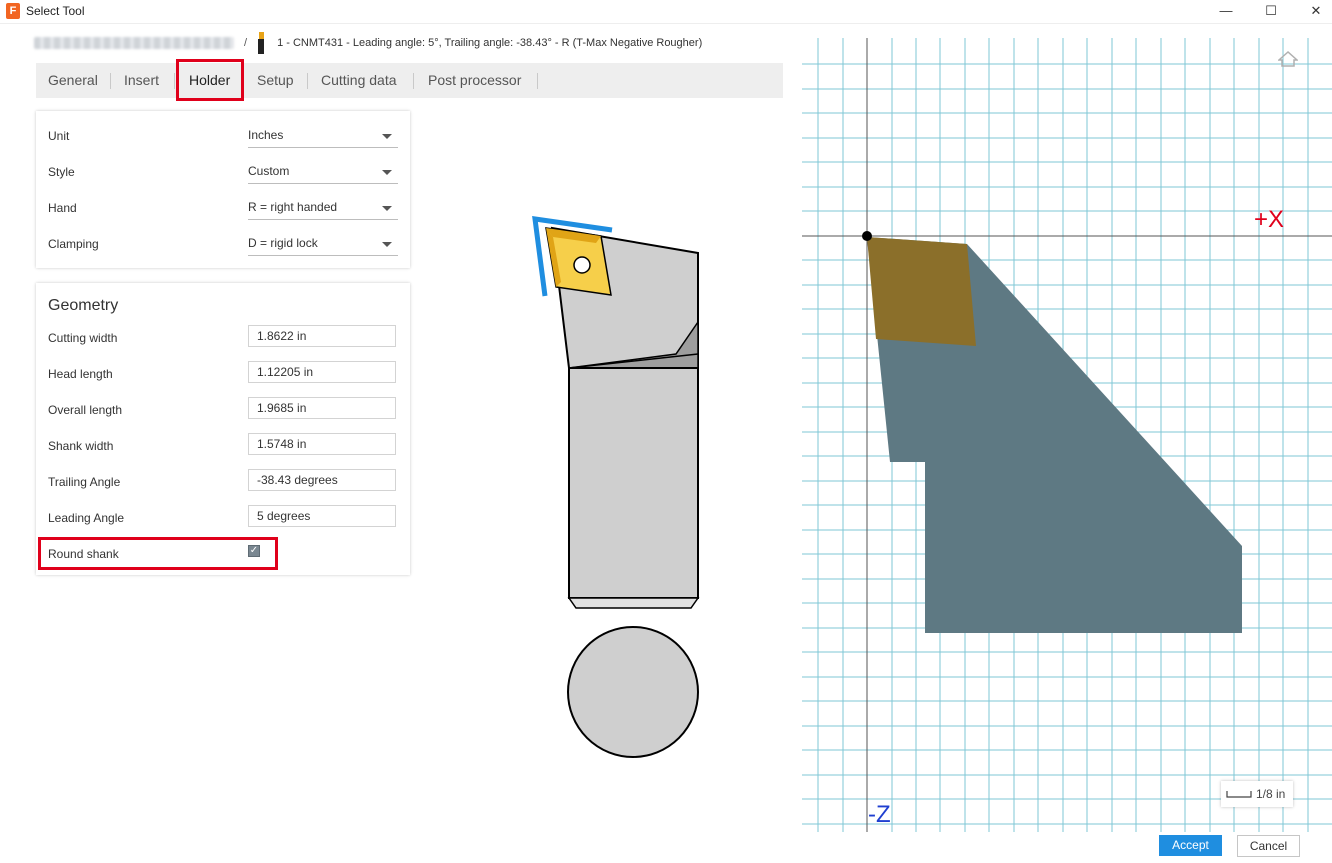 This screenshot has height=863, width=1332. What do you see at coordinates (1226, 11) in the screenshot?
I see `minimize-button: —` at bounding box center [1226, 11].